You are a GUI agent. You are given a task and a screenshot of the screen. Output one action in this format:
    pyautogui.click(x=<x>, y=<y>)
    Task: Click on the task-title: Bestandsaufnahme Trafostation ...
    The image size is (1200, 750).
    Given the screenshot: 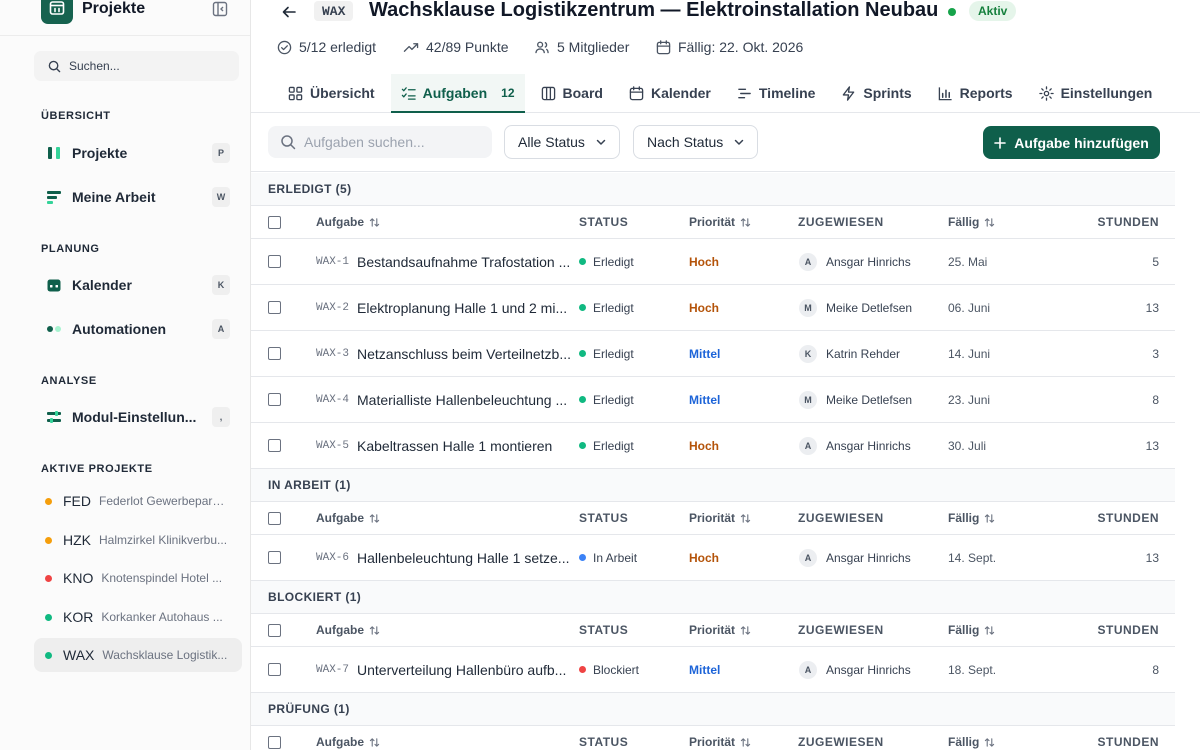 What is the action you would take?
    pyautogui.click(x=463, y=261)
    